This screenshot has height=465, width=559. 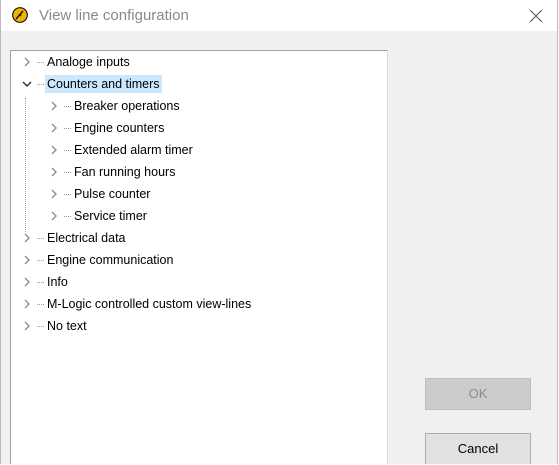 I want to click on tree-item-electrical-data: Electrical data, so click(x=74, y=238).